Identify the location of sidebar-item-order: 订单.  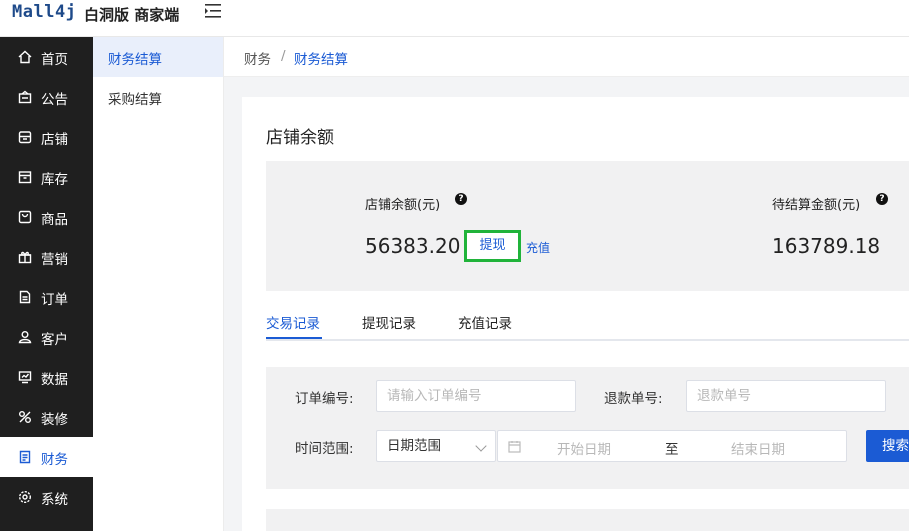
(46, 297).